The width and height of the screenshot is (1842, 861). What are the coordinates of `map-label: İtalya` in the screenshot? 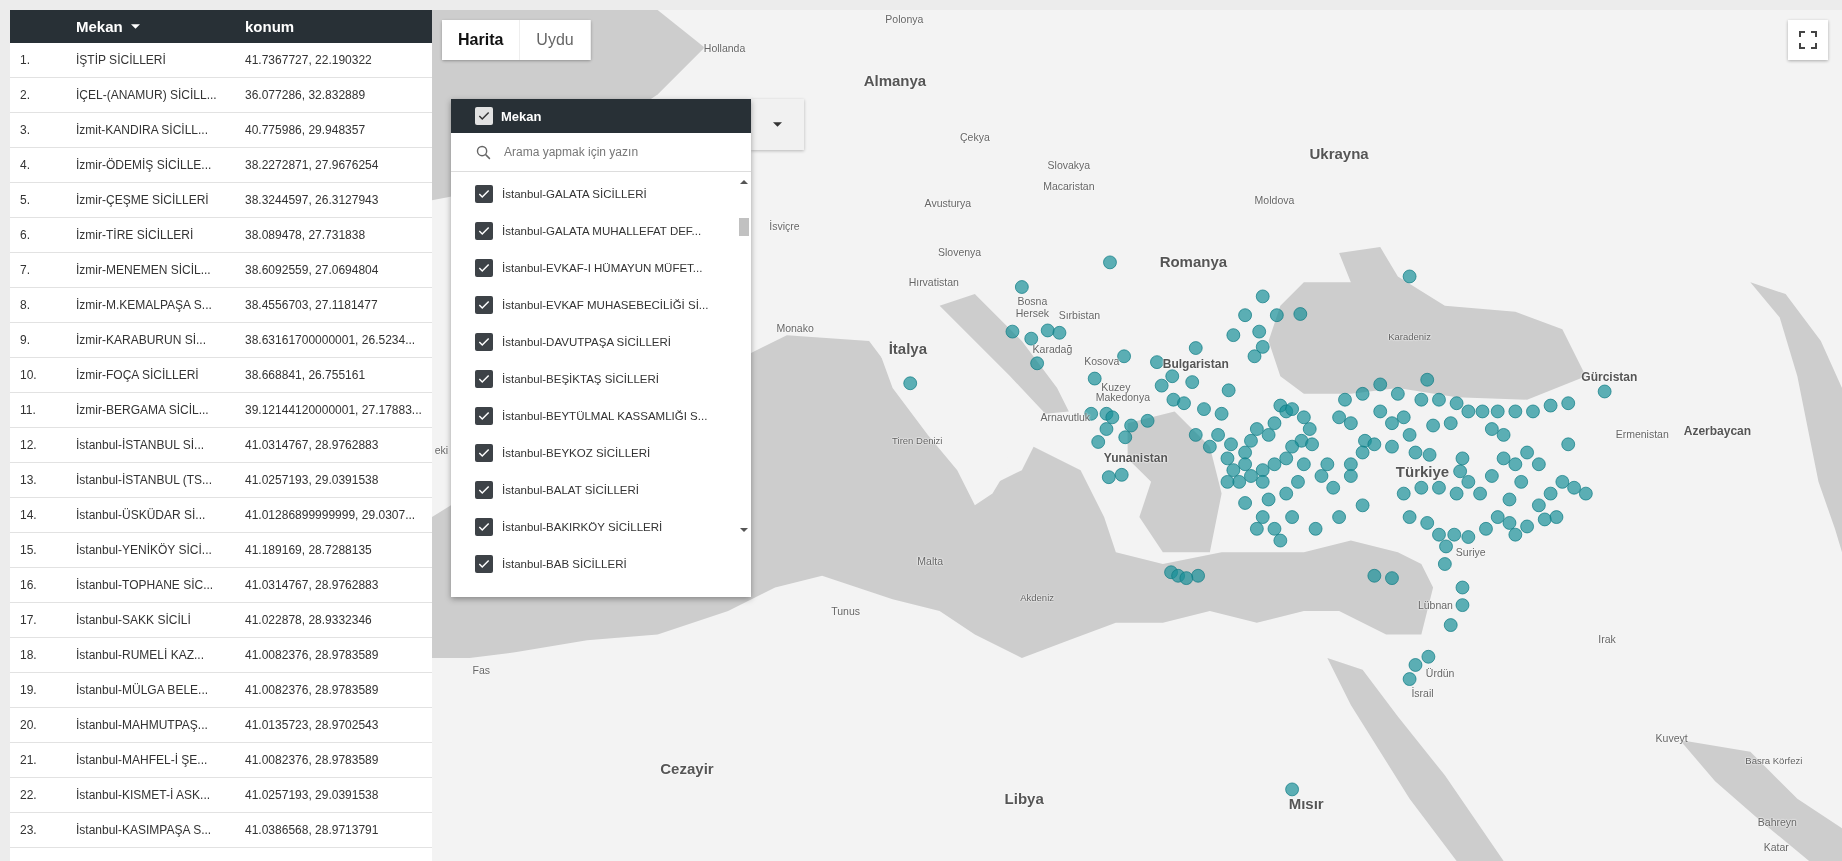 It's located at (908, 348).